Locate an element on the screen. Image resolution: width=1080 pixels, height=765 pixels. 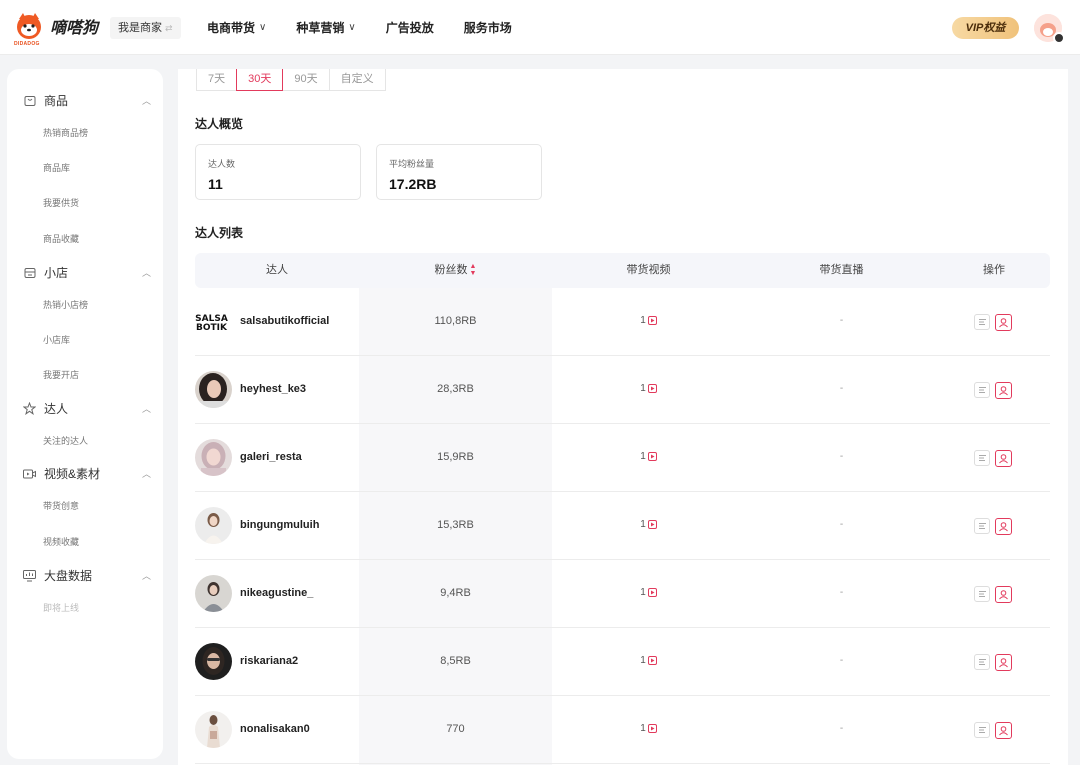
nav-ecommerce: 电商带货 ∨ is located at coordinates (236, 27).